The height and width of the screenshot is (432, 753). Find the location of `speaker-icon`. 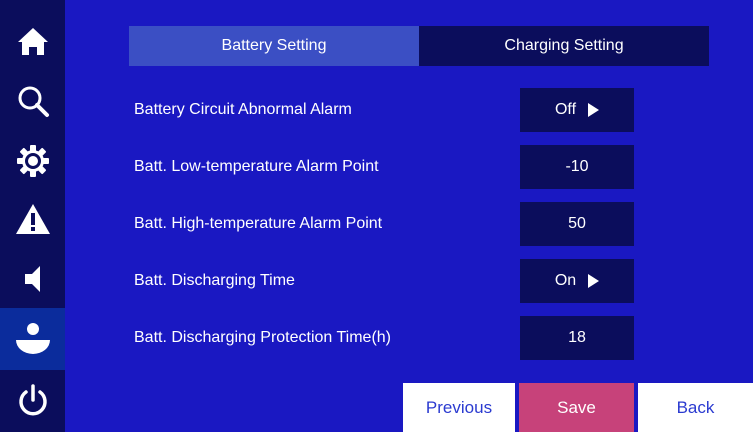

speaker-icon is located at coordinates (32, 279).